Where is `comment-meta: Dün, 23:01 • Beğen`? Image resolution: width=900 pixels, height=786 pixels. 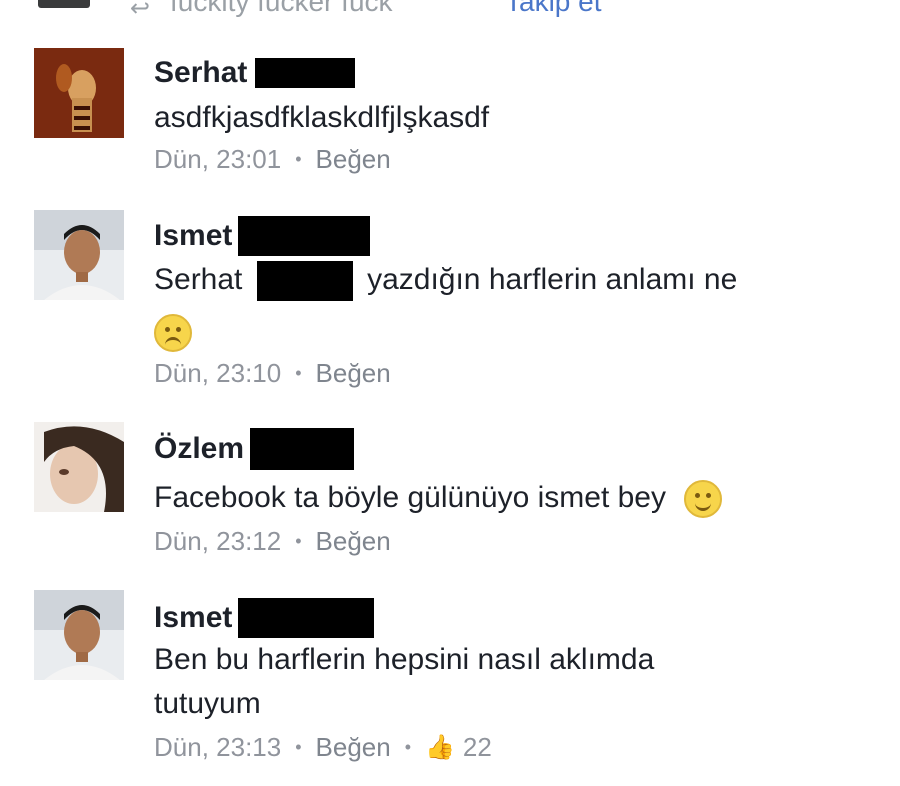 comment-meta: Dün, 23:01 • Beğen is located at coordinates (272, 159).